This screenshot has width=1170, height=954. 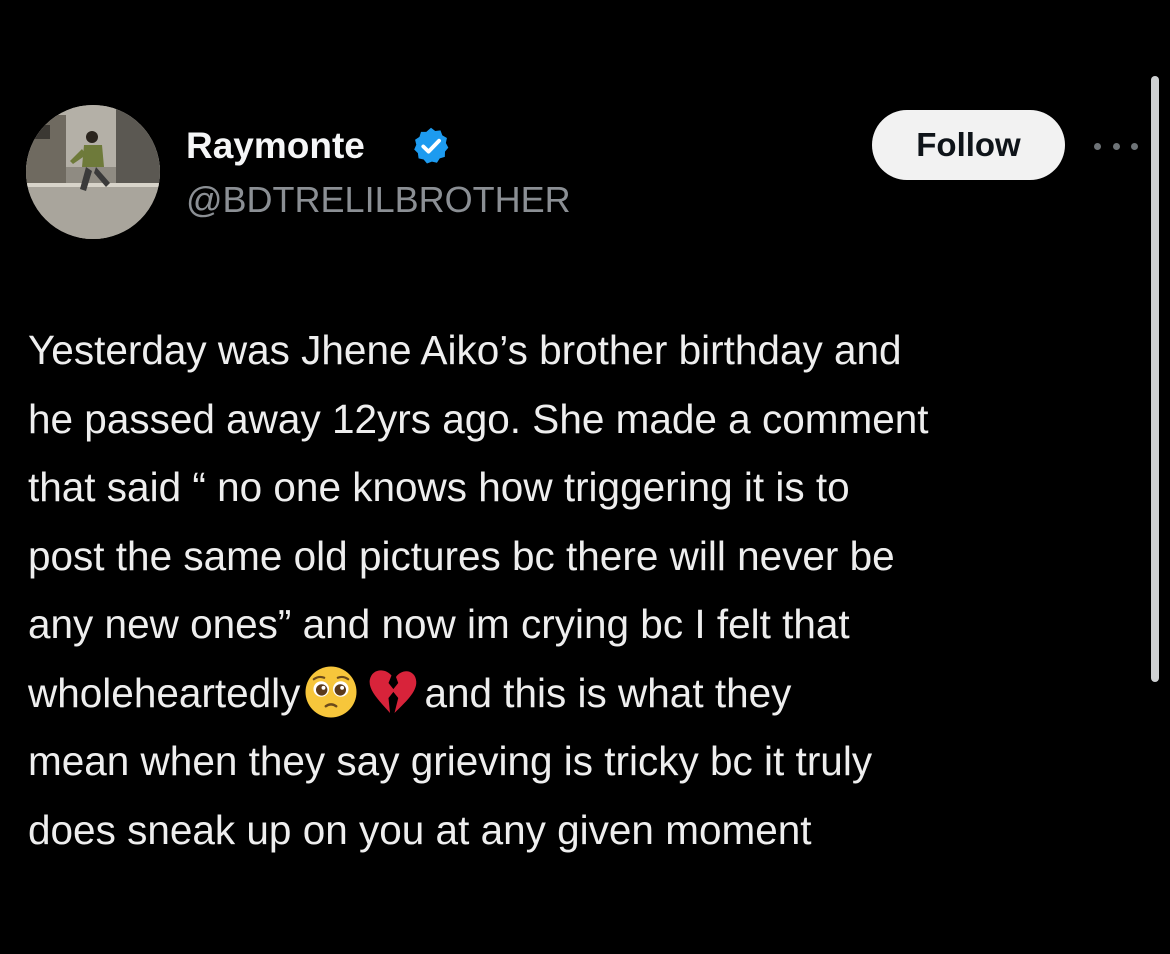 What do you see at coordinates (608, 692) in the screenshot?
I see `tweet-text-fragment: and this is what they` at bounding box center [608, 692].